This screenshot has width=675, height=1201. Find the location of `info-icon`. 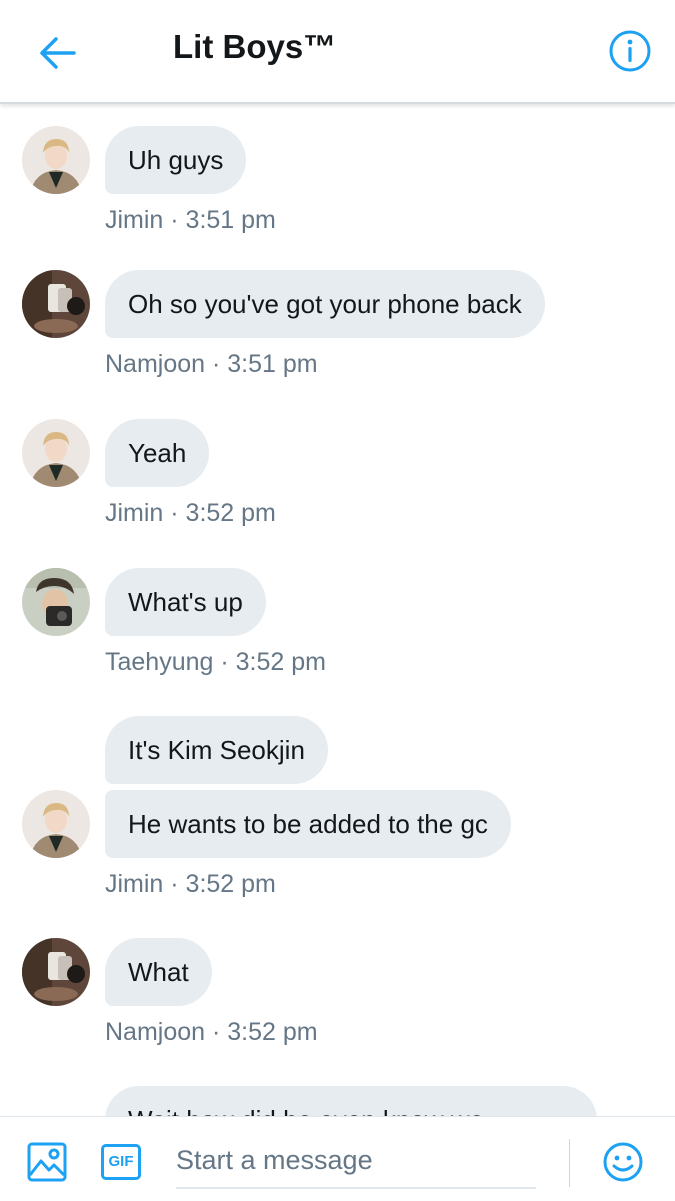

info-icon is located at coordinates (630, 51).